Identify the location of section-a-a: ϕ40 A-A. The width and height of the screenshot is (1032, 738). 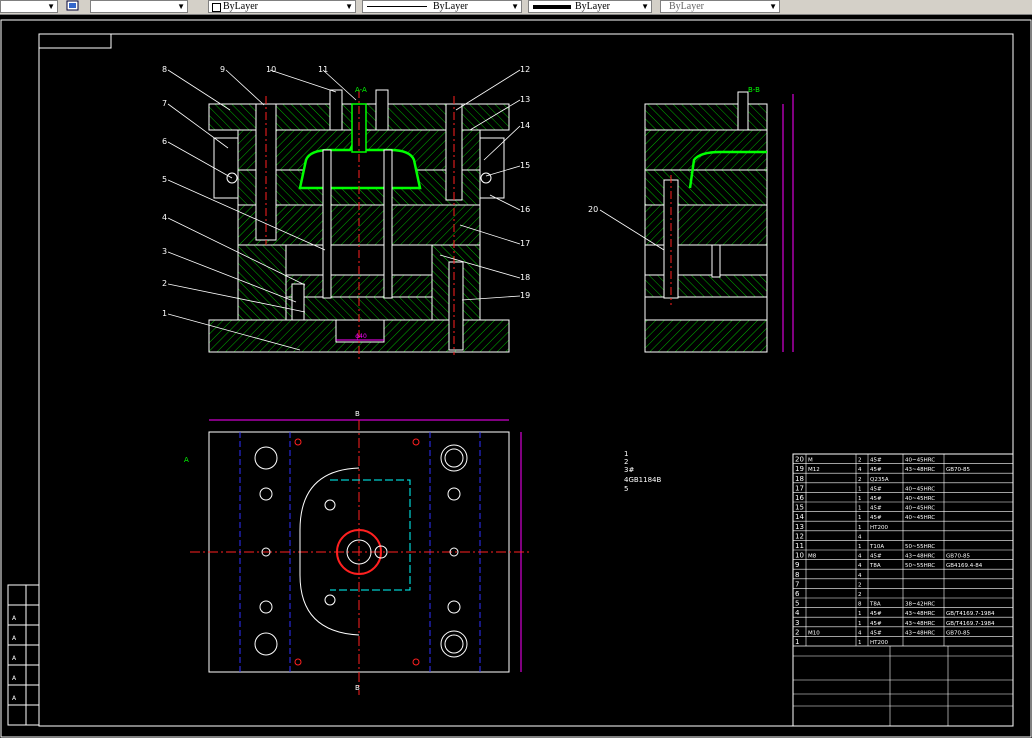
(359, 223).